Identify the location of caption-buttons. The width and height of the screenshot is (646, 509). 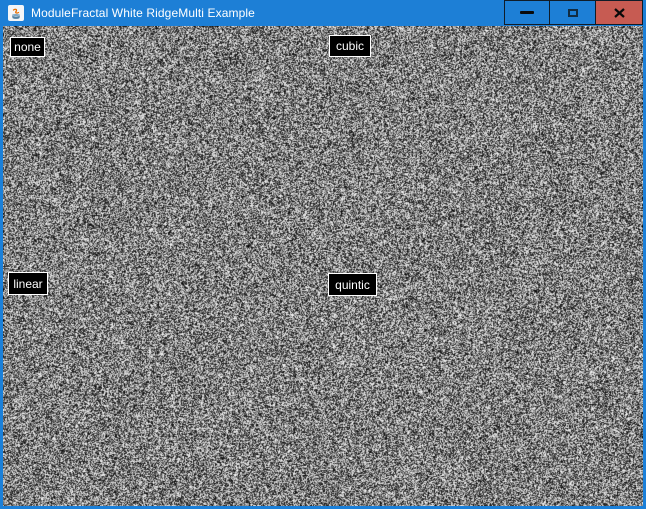
(573, 12).